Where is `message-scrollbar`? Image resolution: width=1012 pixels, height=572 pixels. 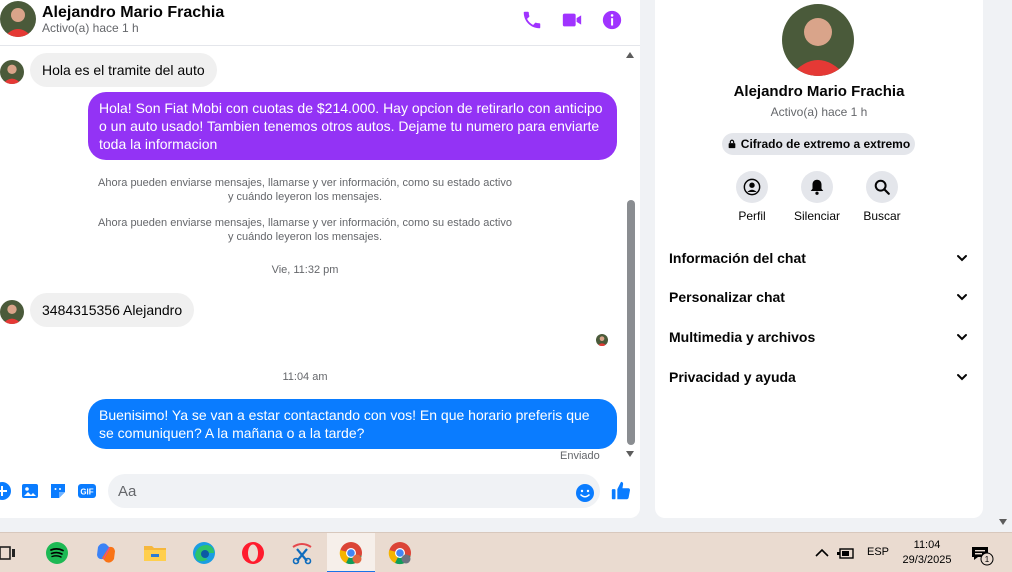 message-scrollbar is located at coordinates (630, 256).